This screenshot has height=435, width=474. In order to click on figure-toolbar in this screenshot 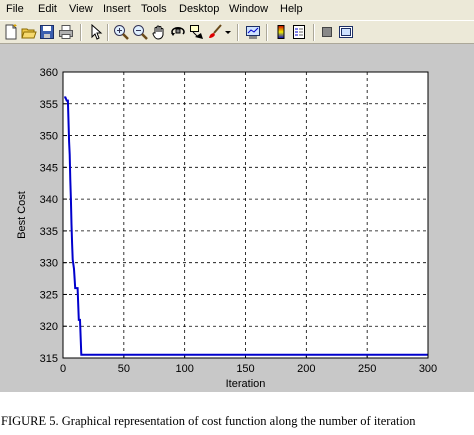, I will do `click(237, 32)`.